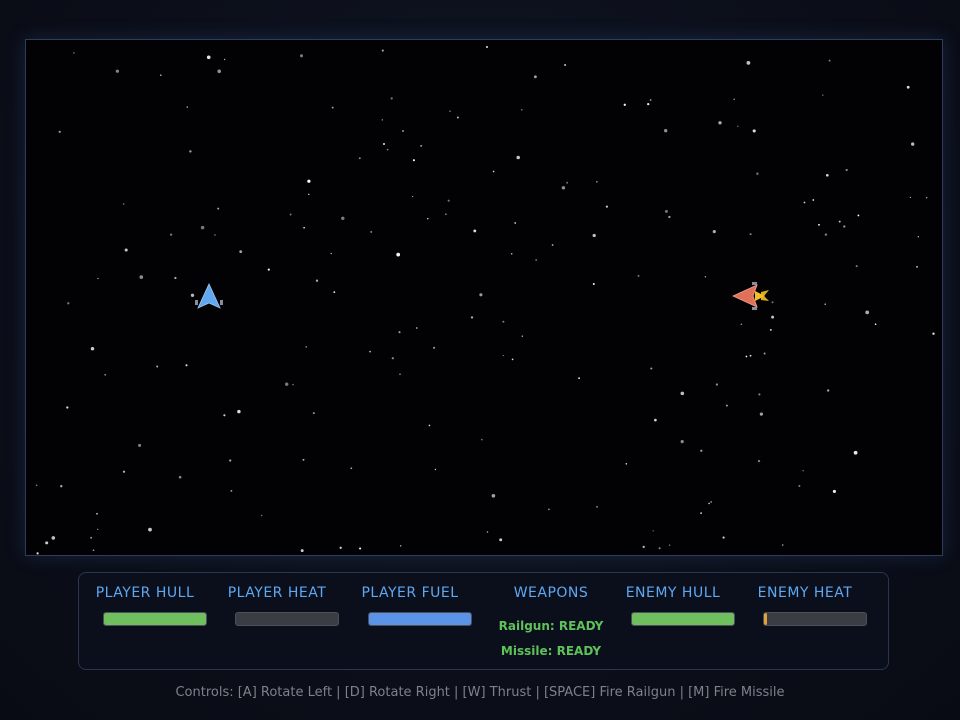  I want to click on weapons-panel: WEAPONS Railgun: READY Missile: READY, so click(551, 622).